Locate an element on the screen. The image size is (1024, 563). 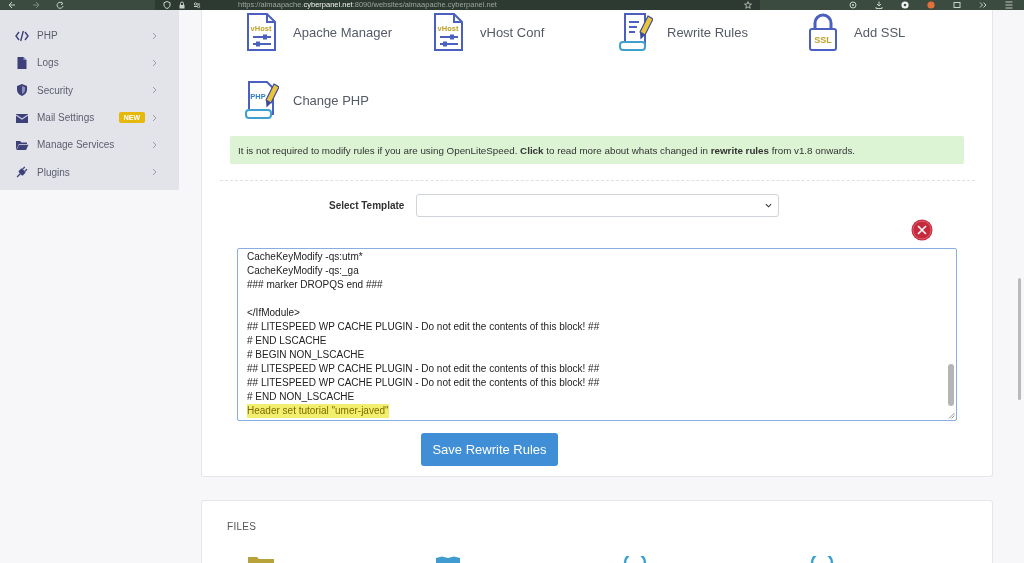
code-line: CacheKeyModify -qs:_ga is located at coordinates (303, 271).